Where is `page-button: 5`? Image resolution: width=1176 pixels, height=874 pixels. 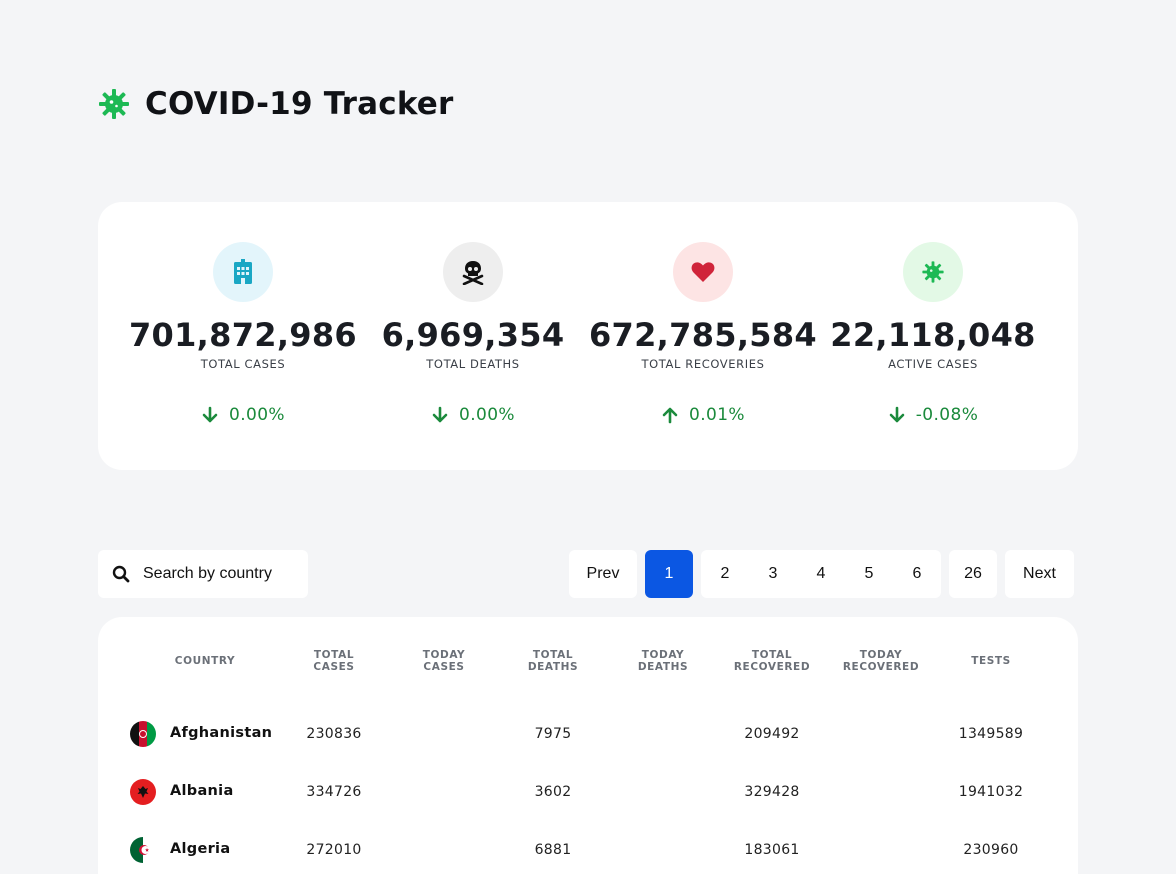
page-button: 5 is located at coordinates (869, 574).